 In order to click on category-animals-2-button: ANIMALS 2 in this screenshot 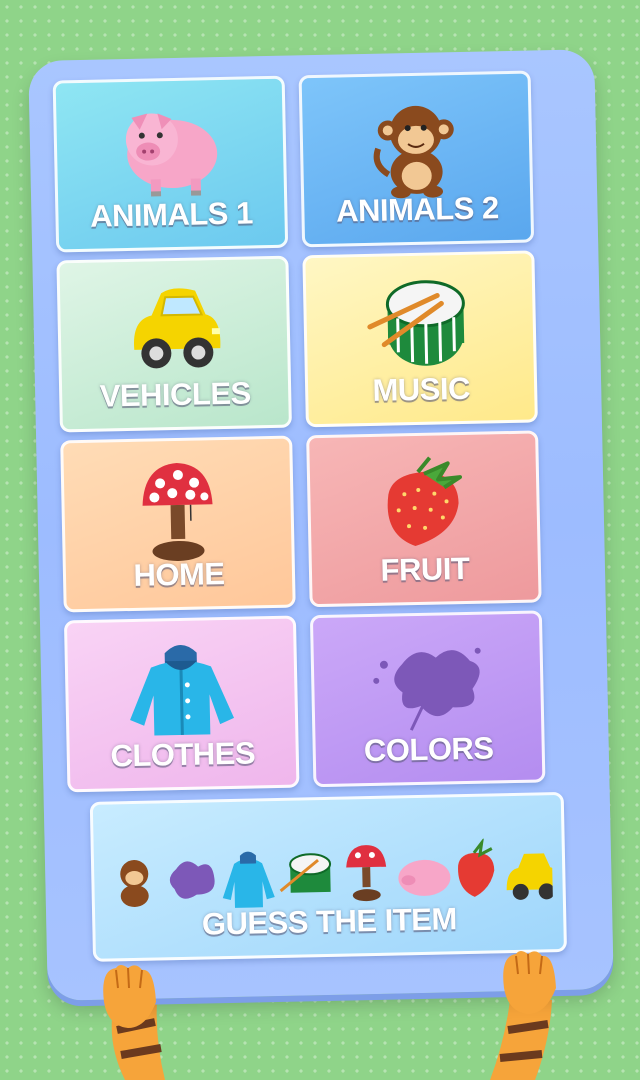, I will do `click(416, 159)`.